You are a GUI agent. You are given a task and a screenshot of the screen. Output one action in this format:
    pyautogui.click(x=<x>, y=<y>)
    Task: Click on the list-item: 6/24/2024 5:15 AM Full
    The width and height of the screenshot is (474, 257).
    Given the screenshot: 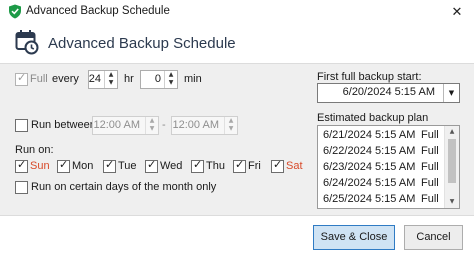 What is the action you would take?
    pyautogui.click(x=380, y=184)
    